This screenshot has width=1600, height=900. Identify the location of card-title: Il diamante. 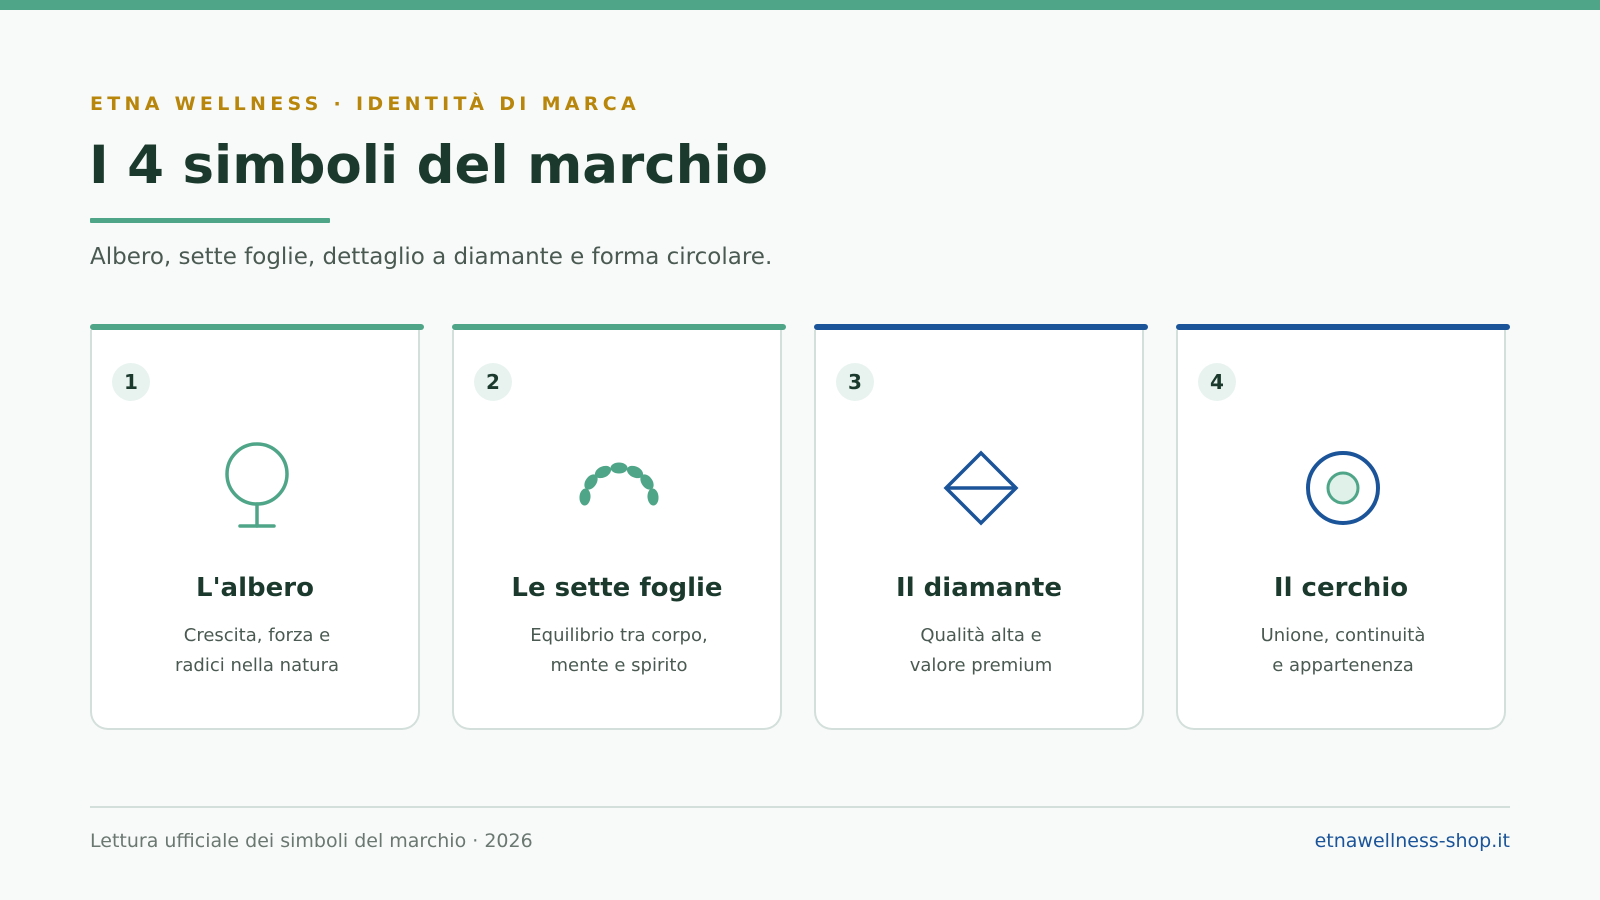
(979, 588).